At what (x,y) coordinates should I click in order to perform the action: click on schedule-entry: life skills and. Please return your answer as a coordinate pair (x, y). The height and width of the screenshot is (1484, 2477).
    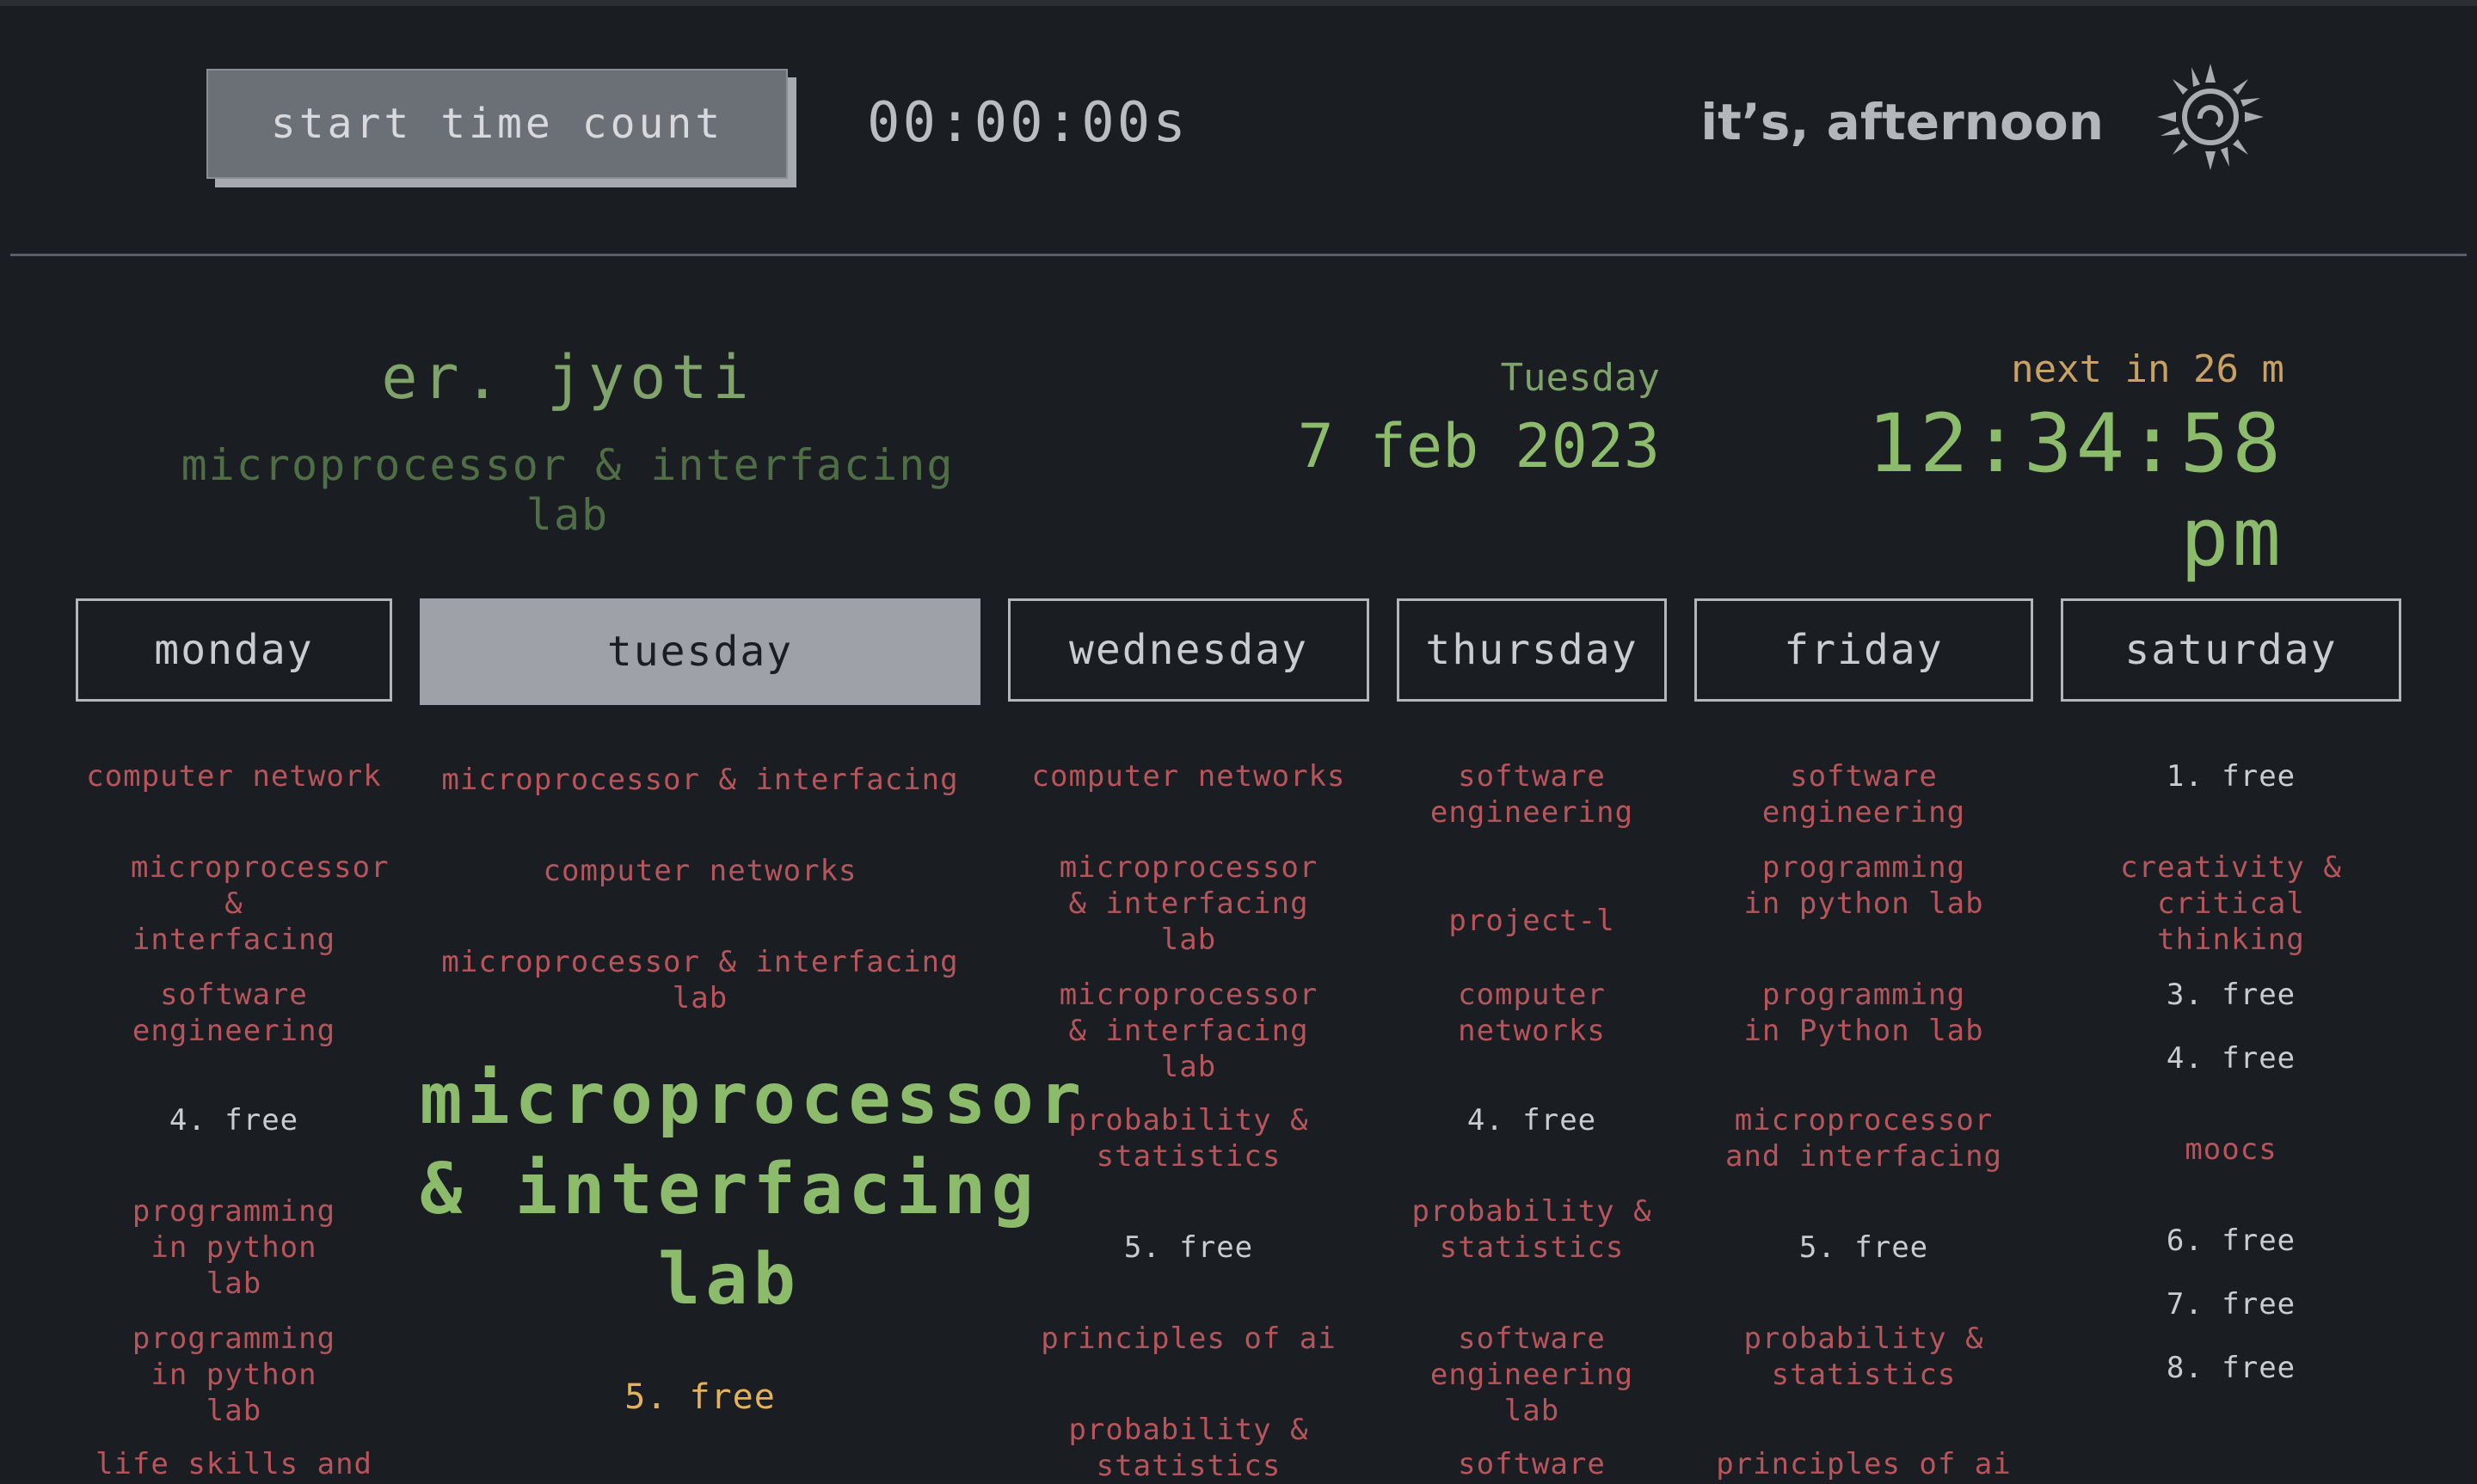
    Looking at the image, I should click on (234, 1464).